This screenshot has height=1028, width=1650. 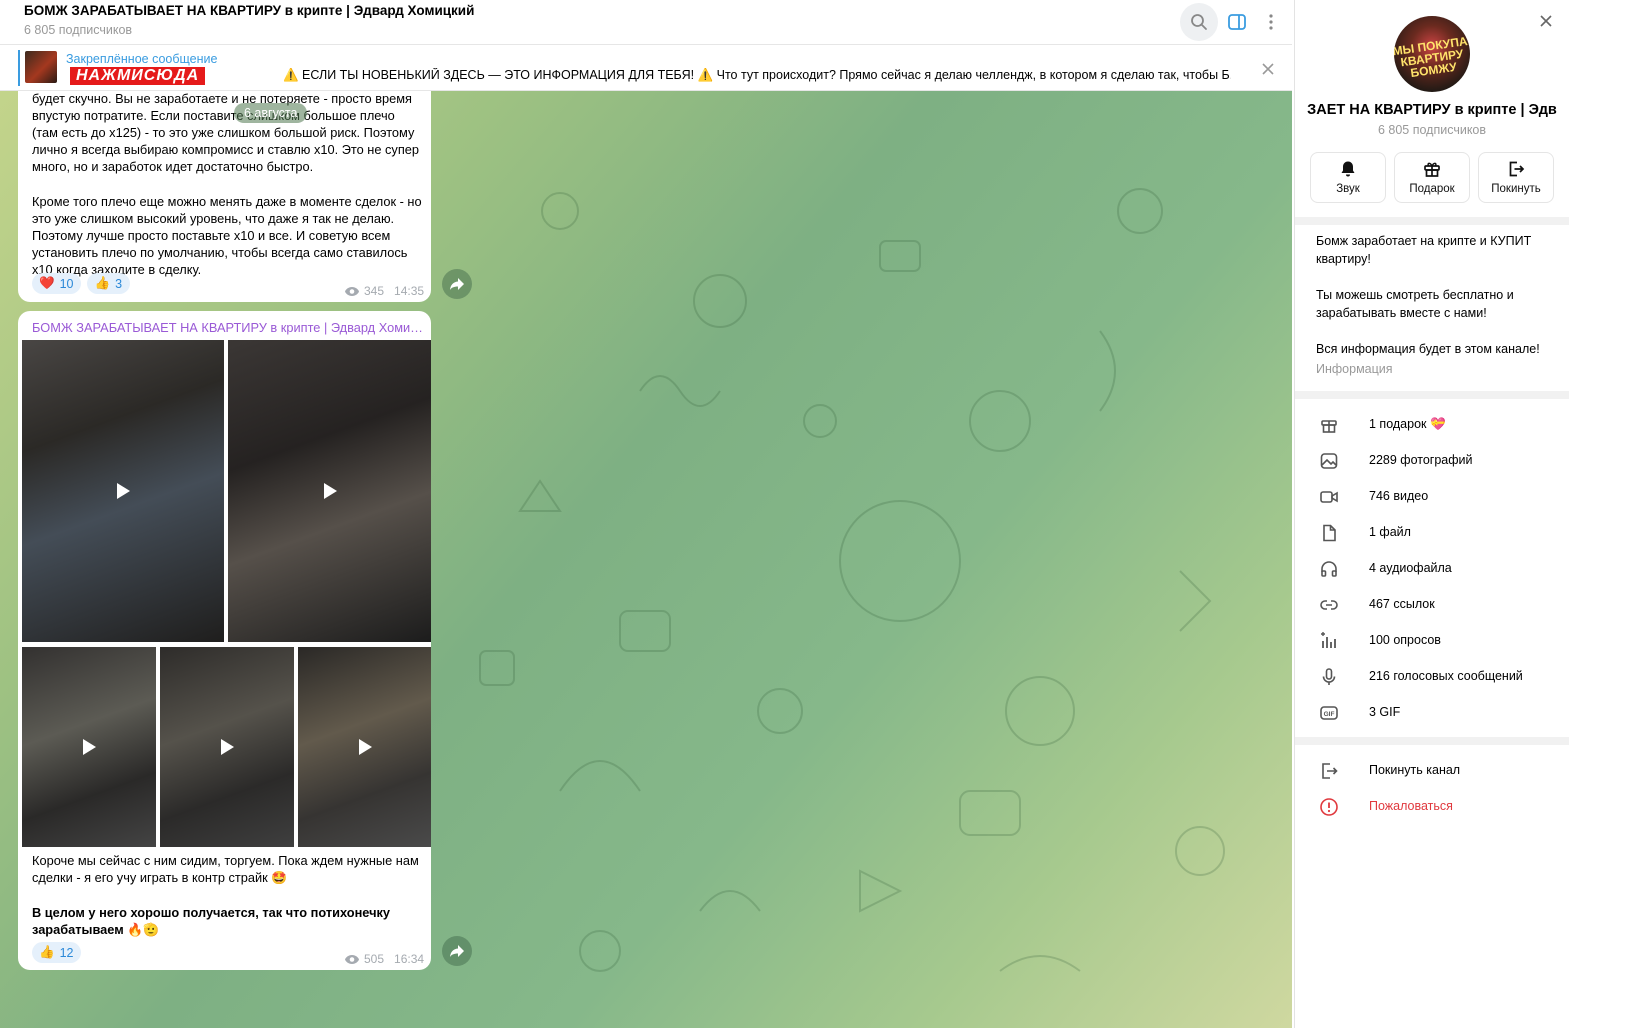 What do you see at coordinates (1517, 169) in the screenshot?
I see `leave-icon` at bounding box center [1517, 169].